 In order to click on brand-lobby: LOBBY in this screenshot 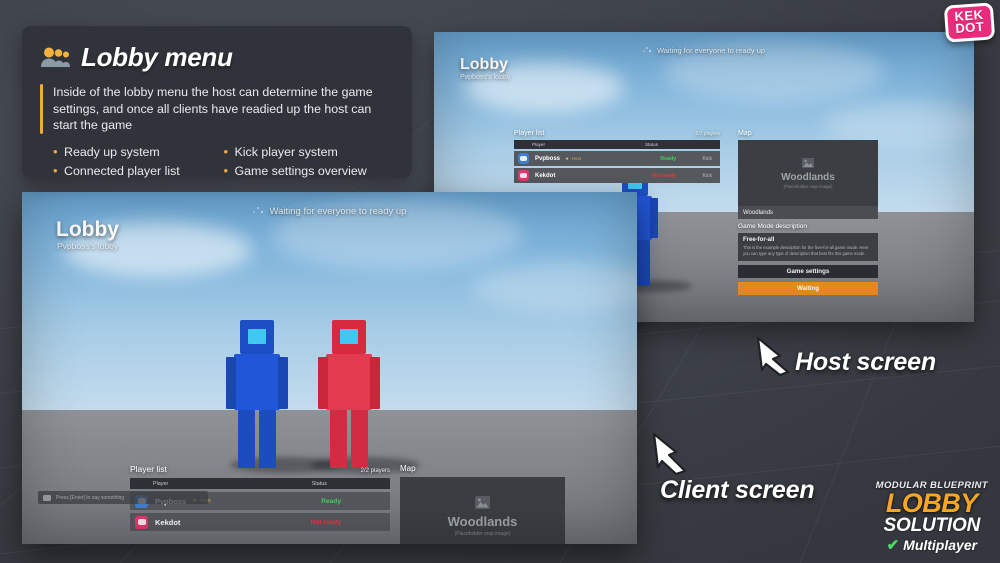, I will do `click(932, 503)`.